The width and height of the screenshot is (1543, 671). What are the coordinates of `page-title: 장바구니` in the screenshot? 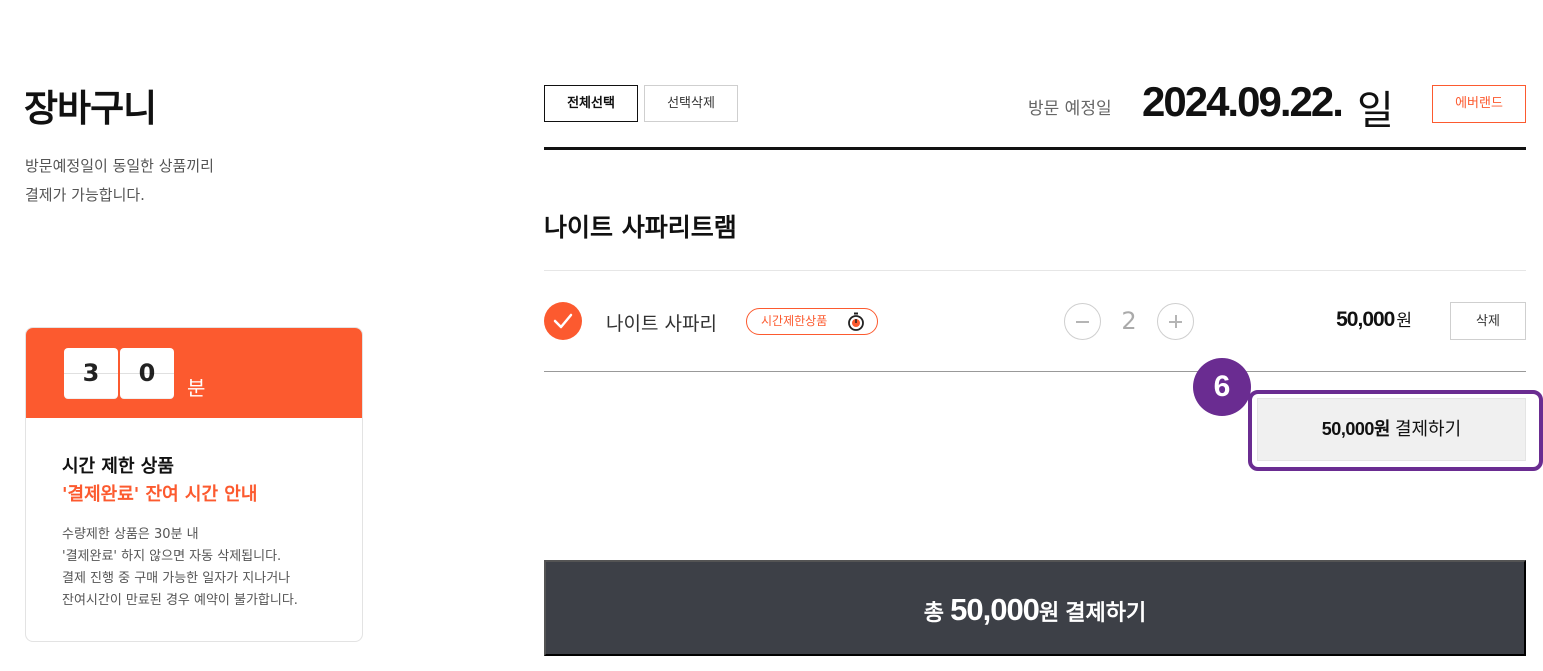 It's located at (90, 108).